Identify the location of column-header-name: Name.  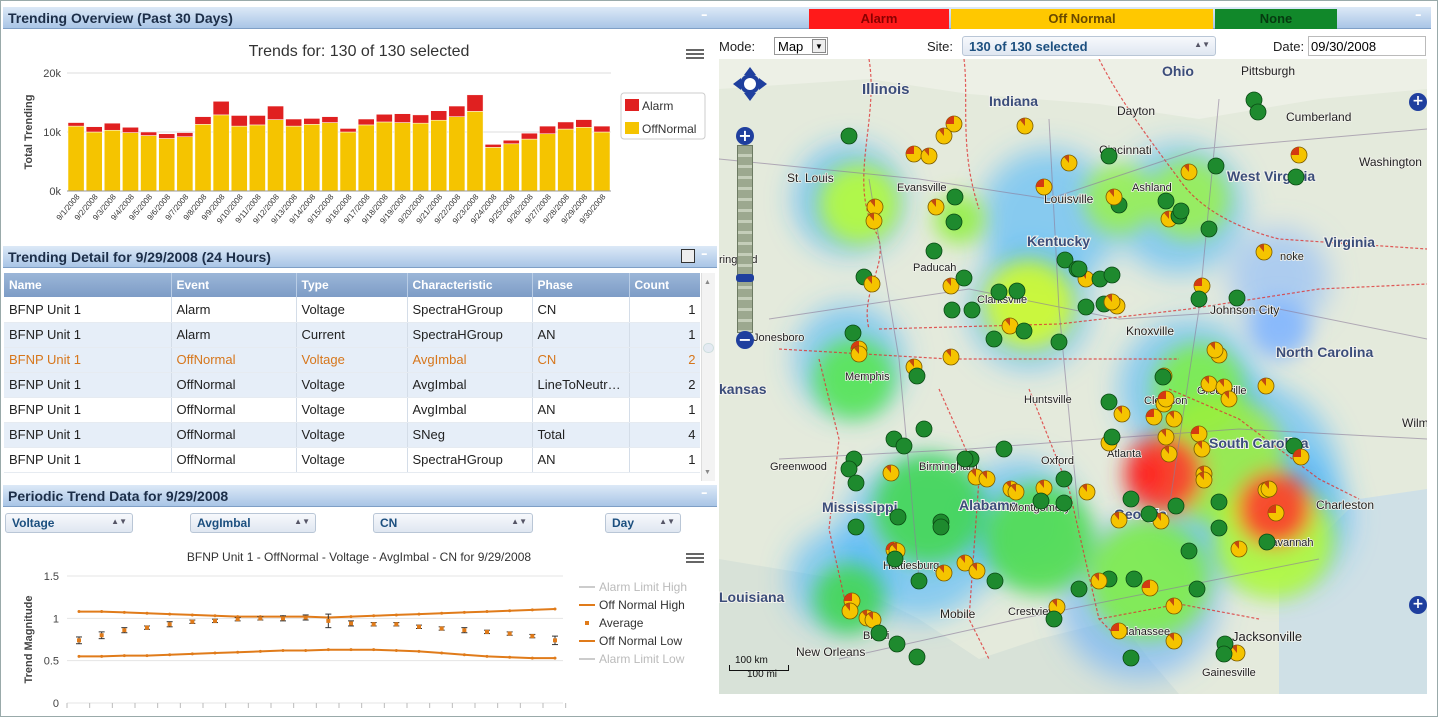
(88, 285).